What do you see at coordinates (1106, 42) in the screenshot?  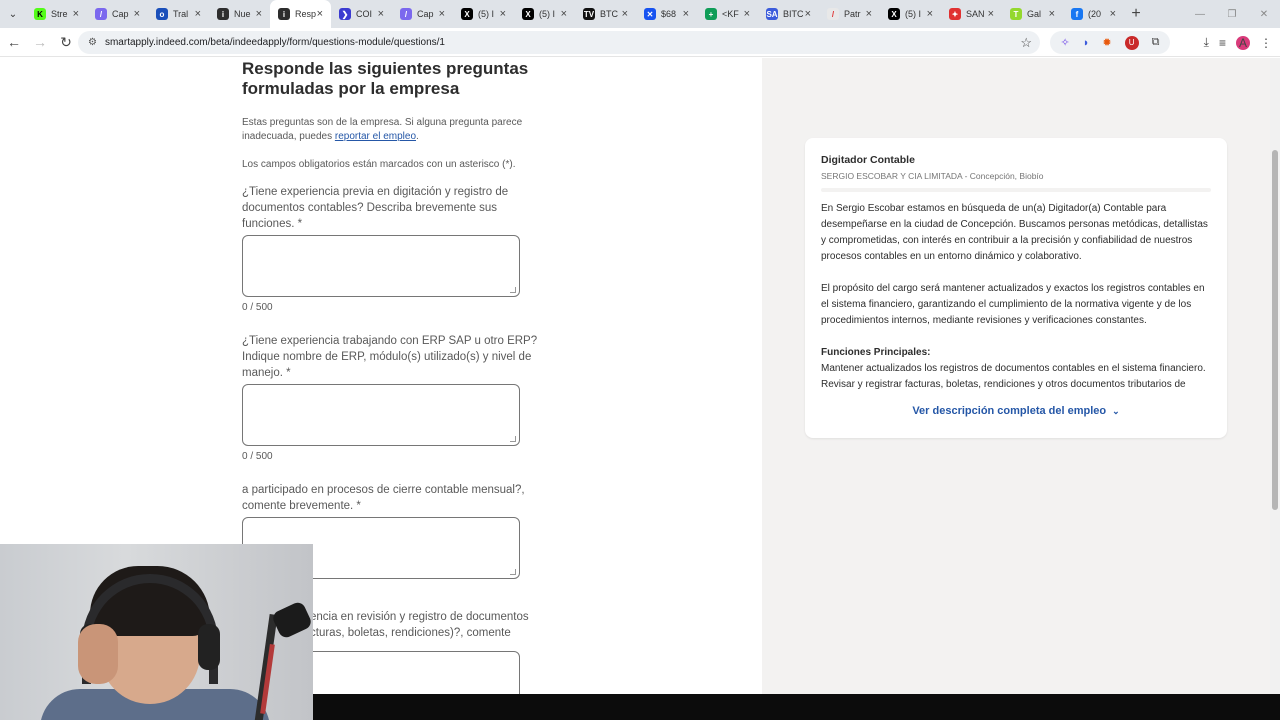 I see `extension-icon: ✹` at bounding box center [1106, 42].